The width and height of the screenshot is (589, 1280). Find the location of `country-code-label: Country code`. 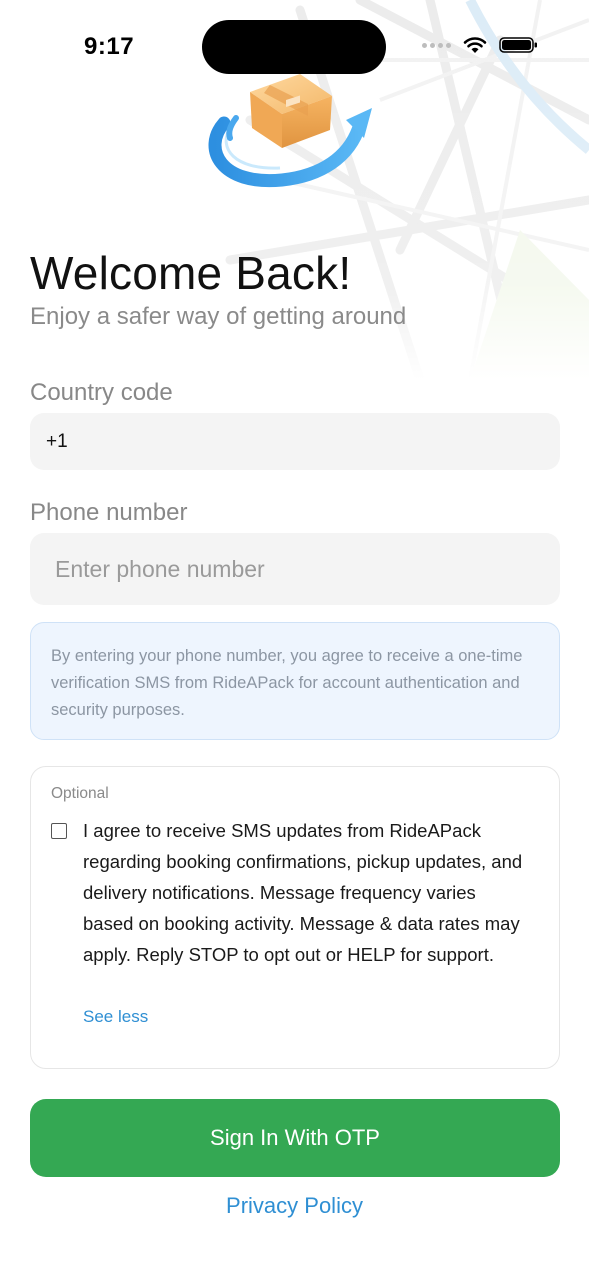

country-code-label: Country code is located at coordinates (101, 392).